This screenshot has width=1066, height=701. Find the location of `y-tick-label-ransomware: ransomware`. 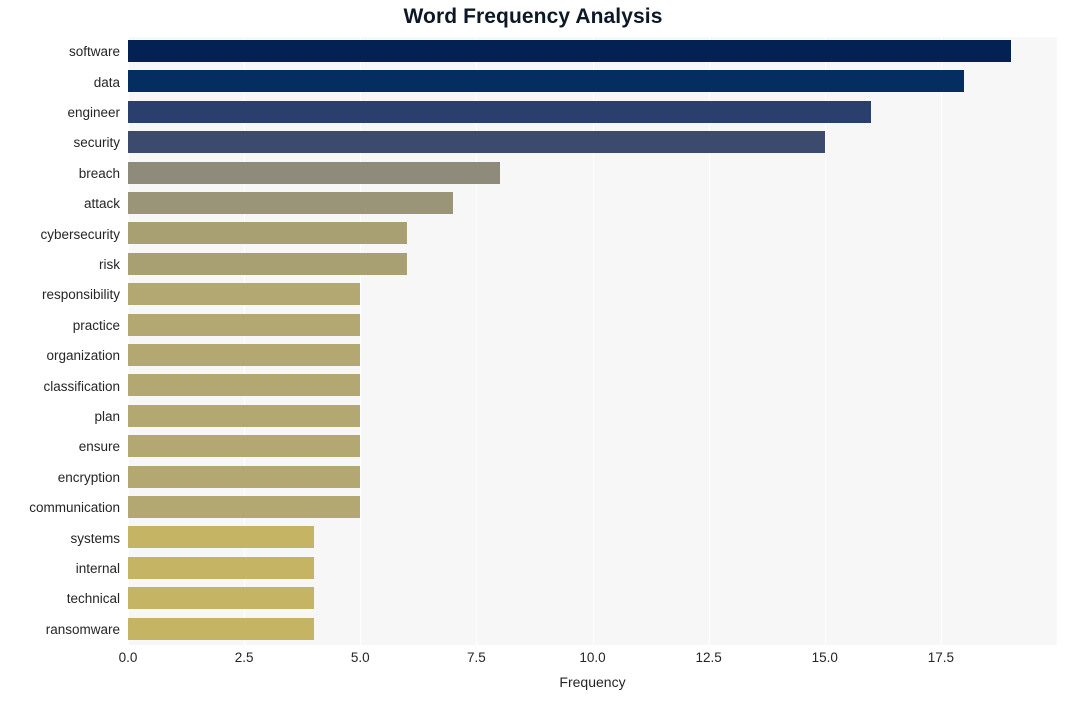

y-tick-label-ransomware: ransomware is located at coordinates (82, 629).